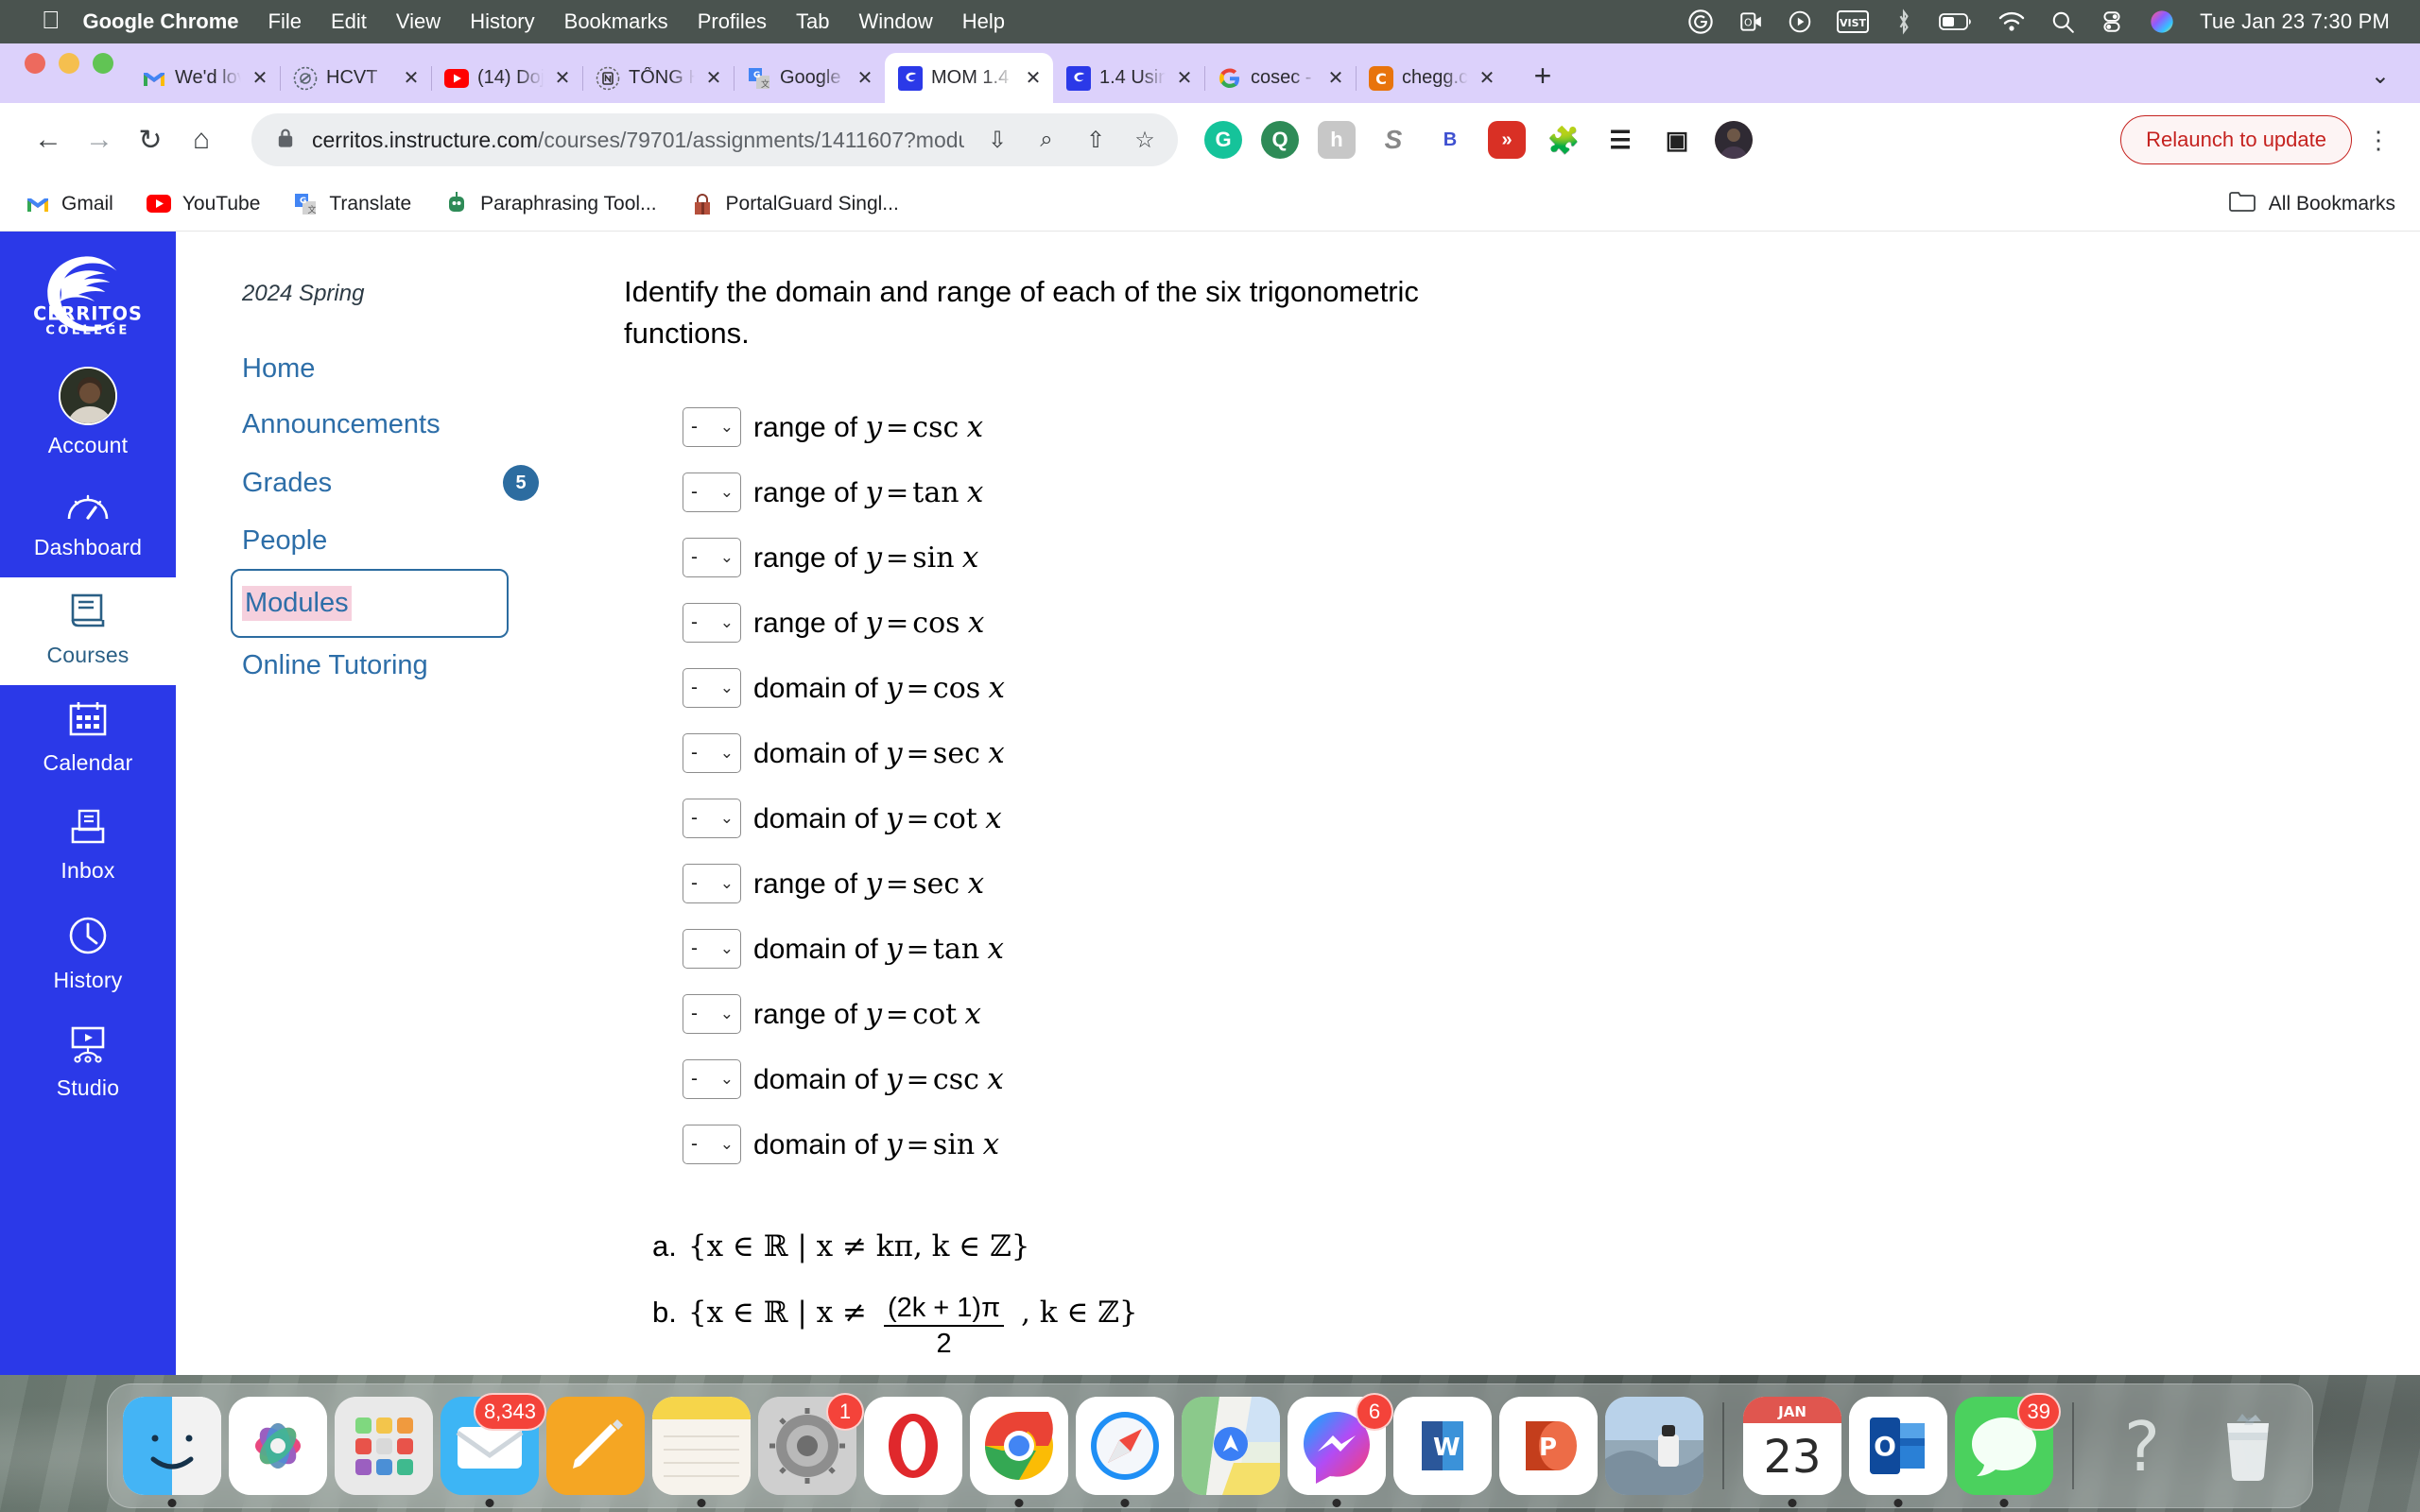 The width and height of the screenshot is (2420, 1512). What do you see at coordinates (1019, 1452) in the screenshot?
I see `dock-chrome` at bounding box center [1019, 1452].